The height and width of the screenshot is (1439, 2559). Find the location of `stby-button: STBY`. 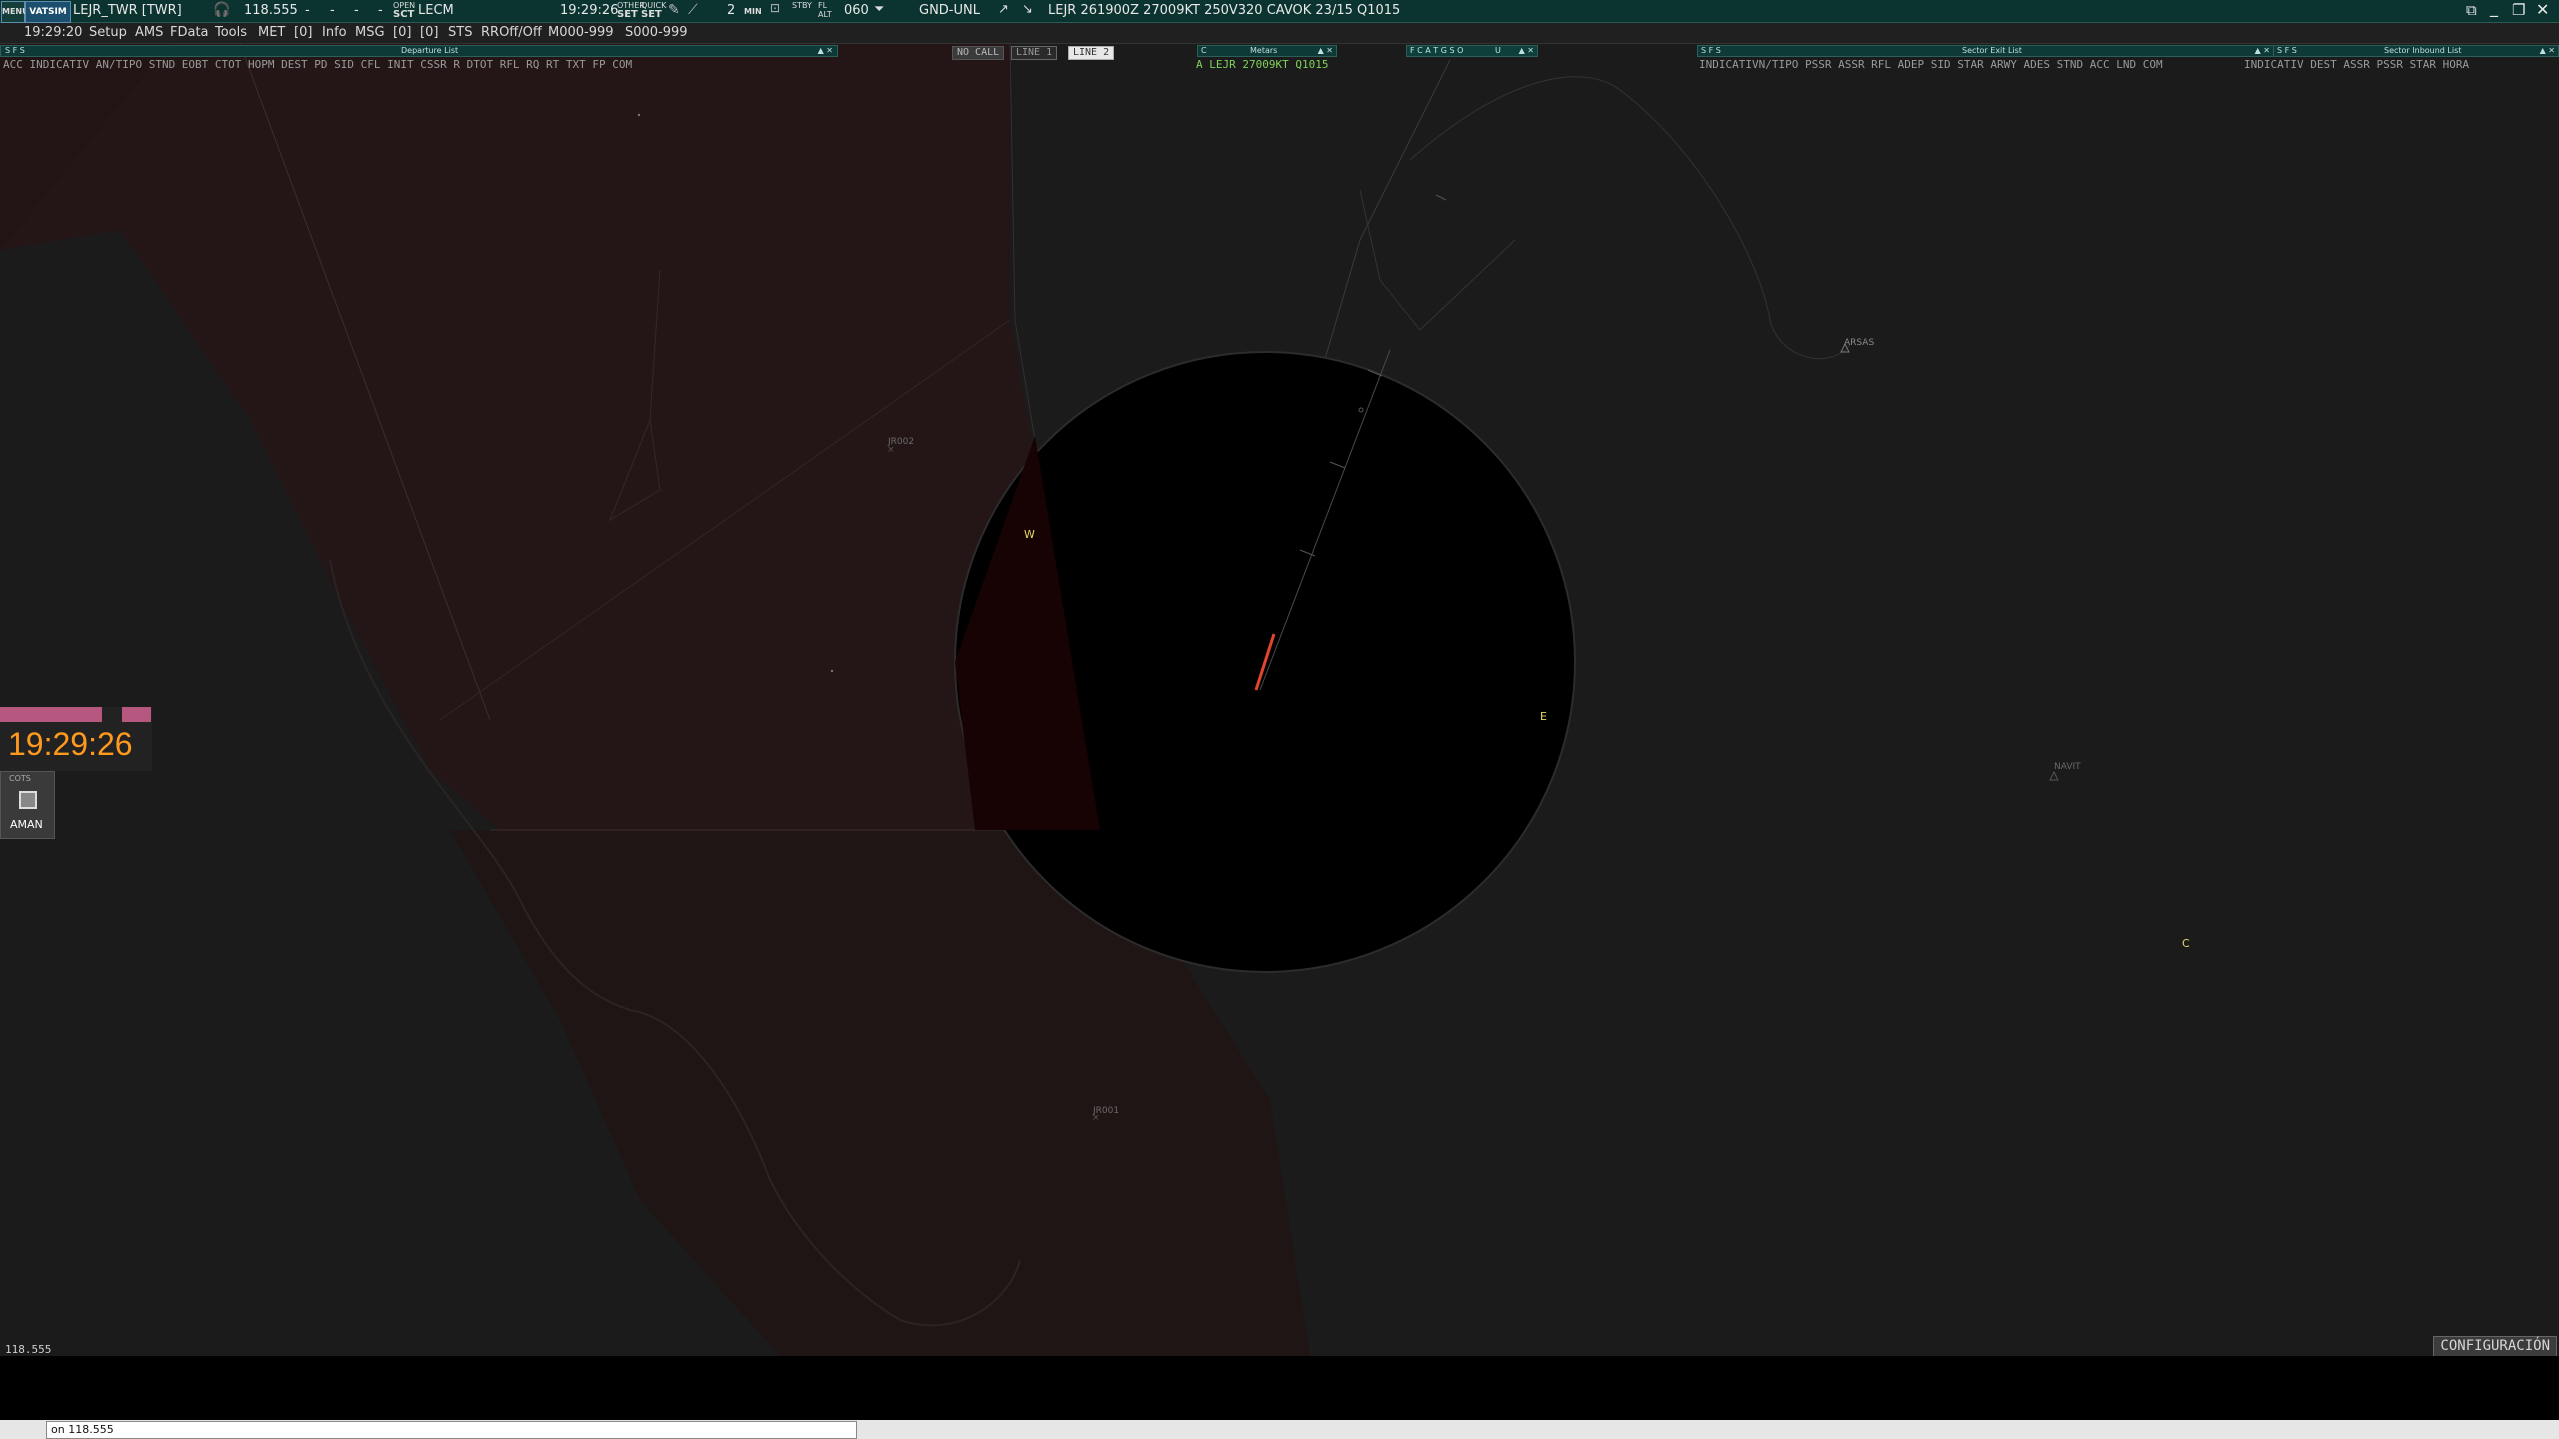

stby-button: STBY is located at coordinates (802, 5).